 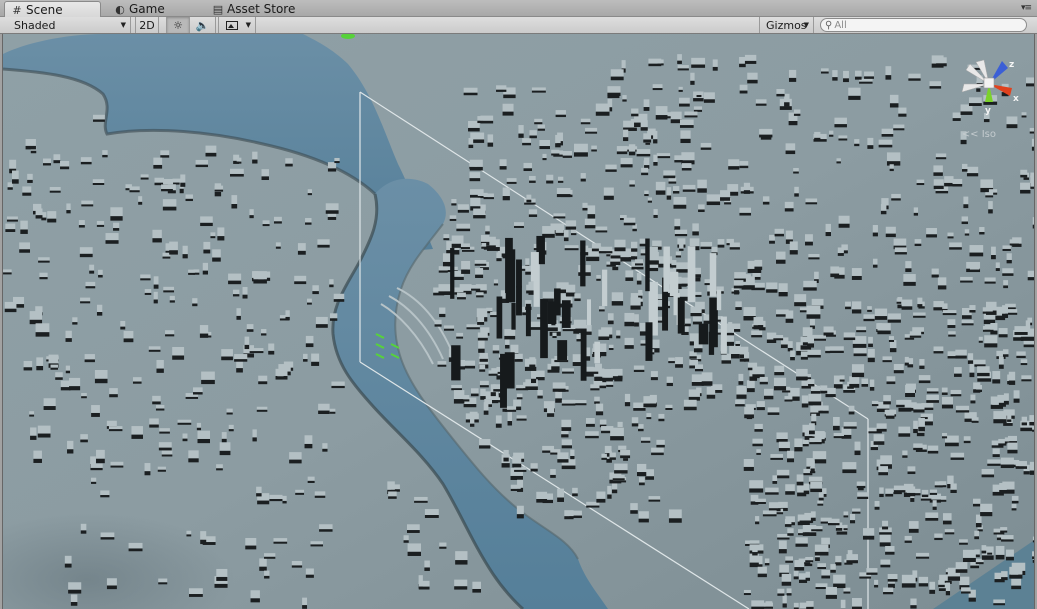 I want to click on tab-asset-store: ▤ Asset Store, so click(x=261, y=9).